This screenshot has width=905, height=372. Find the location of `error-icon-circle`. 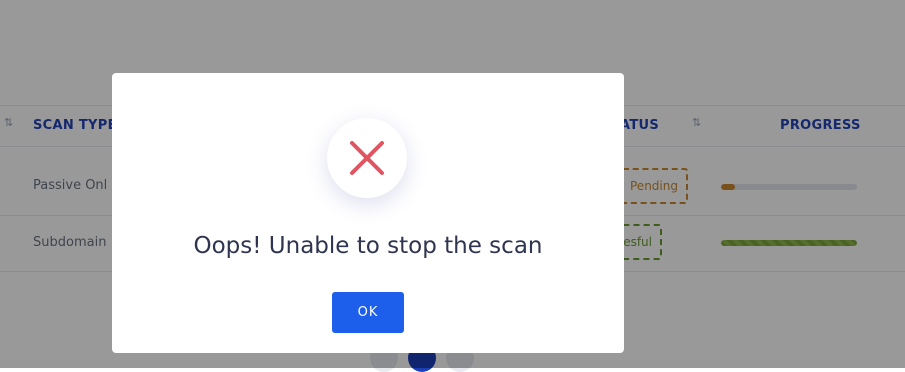

error-icon-circle is located at coordinates (367, 158).